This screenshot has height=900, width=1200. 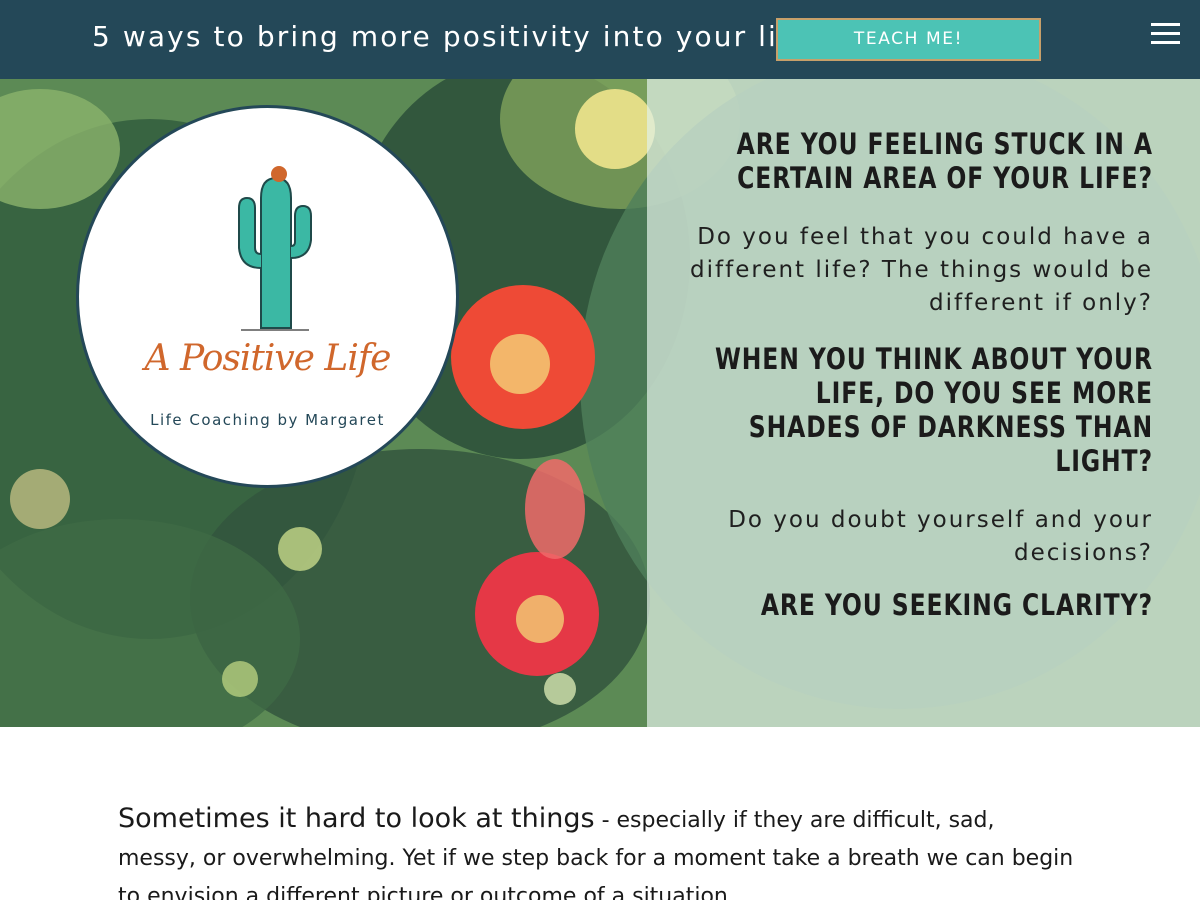 What do you see at coordinates (267, 420) in the screenshot?
I see `logo-subtitle: Life Coaching by Margaret` at bounding box center [267, 420].